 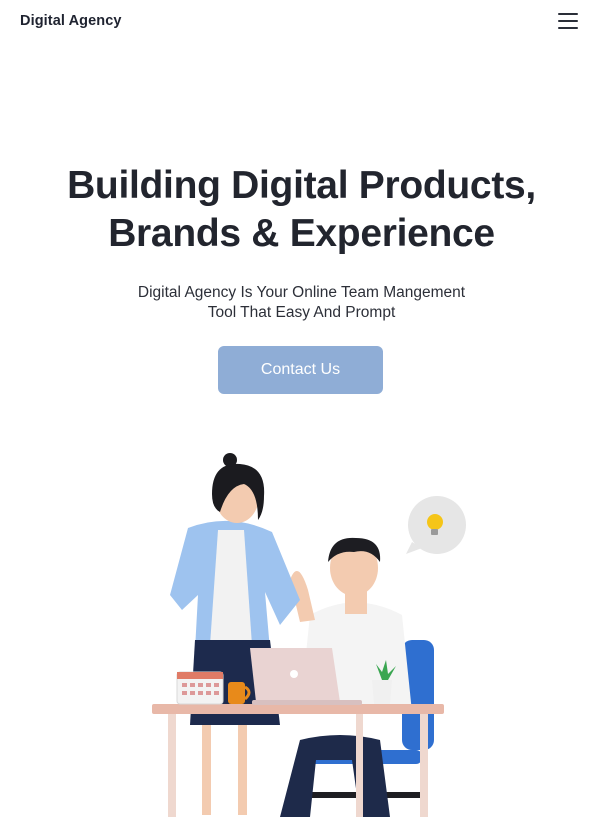 I want to click on hero-title-line-1: Building Digital Products,, so click(x=301, y=185).